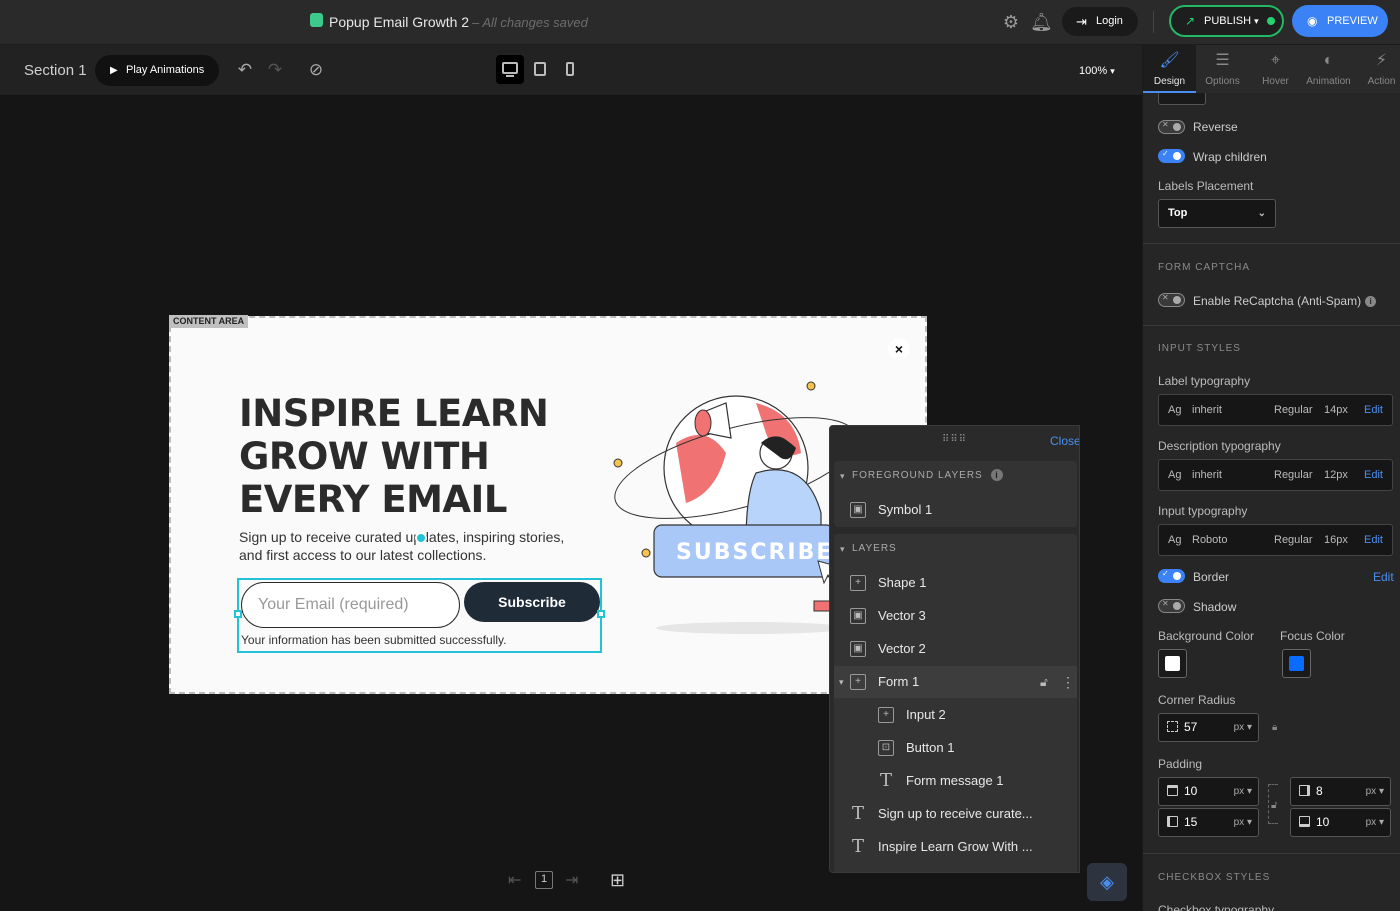  I want to click on shadow-toggle: ✕, so click(1171, 606).